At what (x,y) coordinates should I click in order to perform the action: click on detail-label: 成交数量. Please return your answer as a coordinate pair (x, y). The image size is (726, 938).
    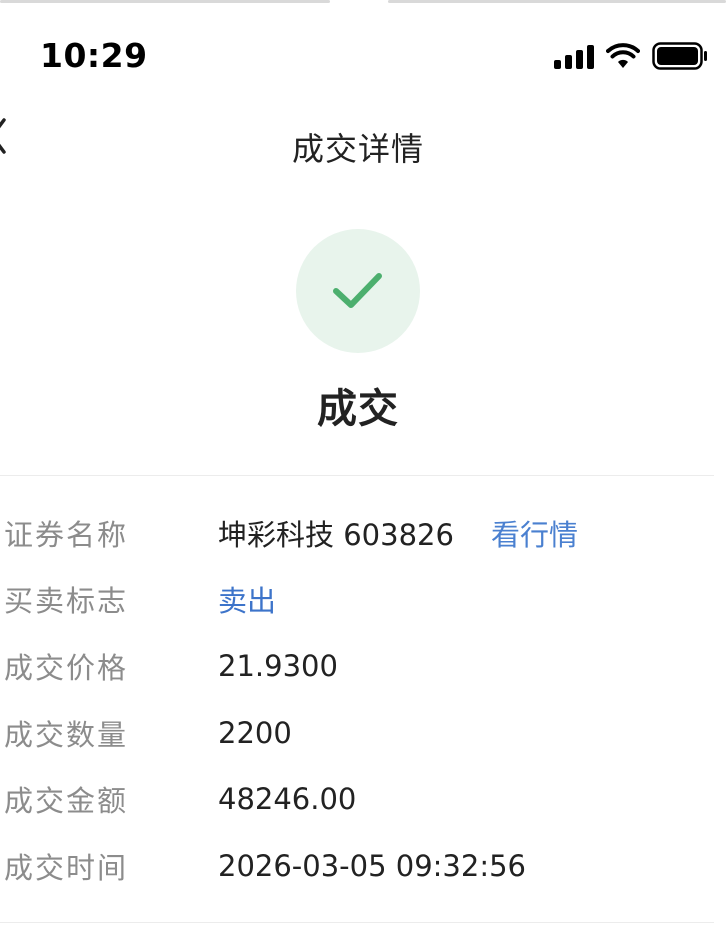
    Looking at the image, I should click on (66, 735).